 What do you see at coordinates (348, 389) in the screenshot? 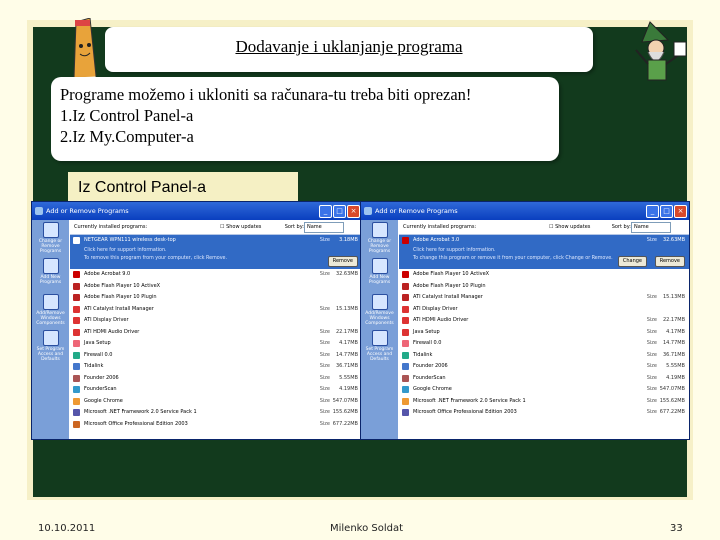
I see `size-value: 4.19MB` at bounding box center [348, 389].